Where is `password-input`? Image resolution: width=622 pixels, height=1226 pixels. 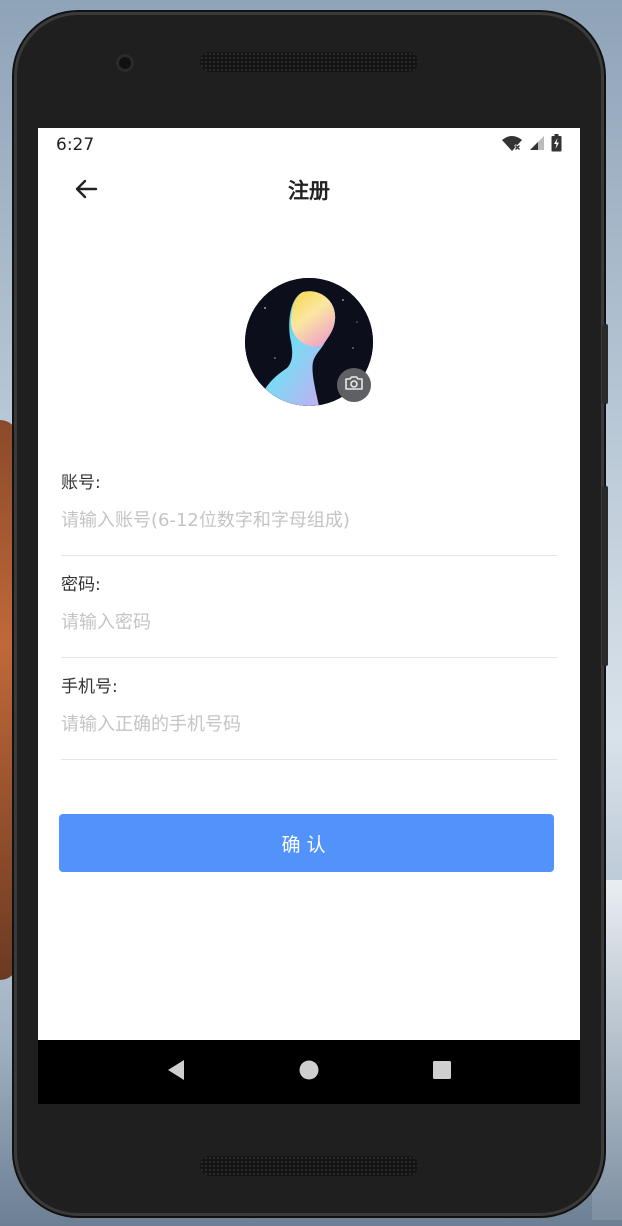
password-input is located at coordinates (309, 622).